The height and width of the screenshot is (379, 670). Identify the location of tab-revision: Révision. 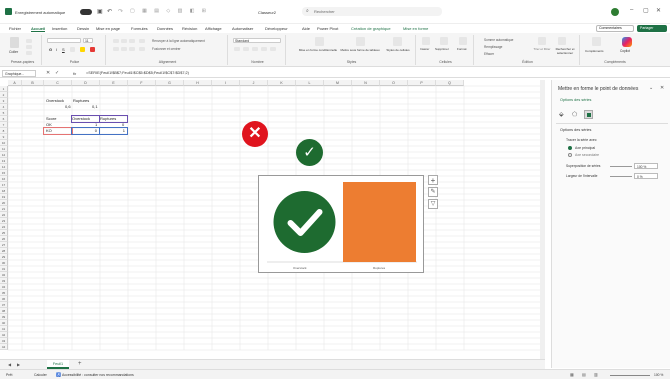
(189, 28).